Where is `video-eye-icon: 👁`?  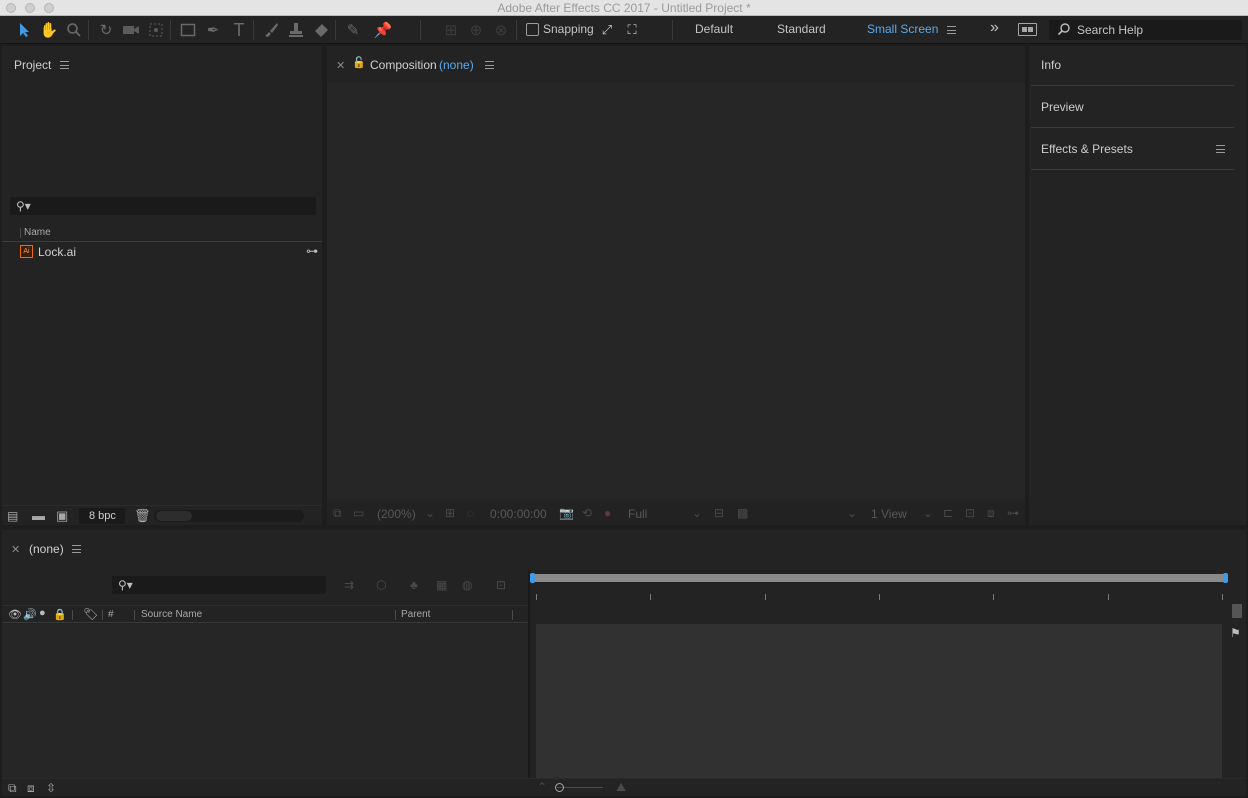
video-eye-icon: 👁 is located at coordinates (15, 614).